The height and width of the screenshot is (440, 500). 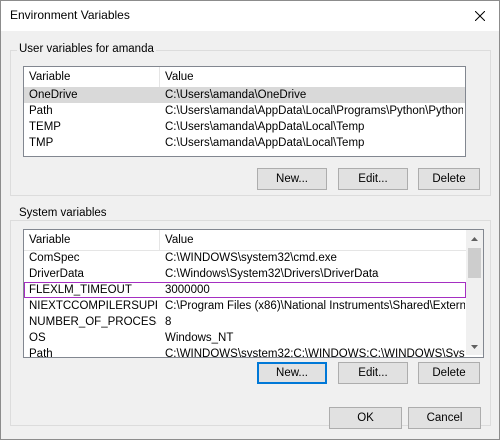 I want to click on chevron-down-icon, so click(x=474, y=346).